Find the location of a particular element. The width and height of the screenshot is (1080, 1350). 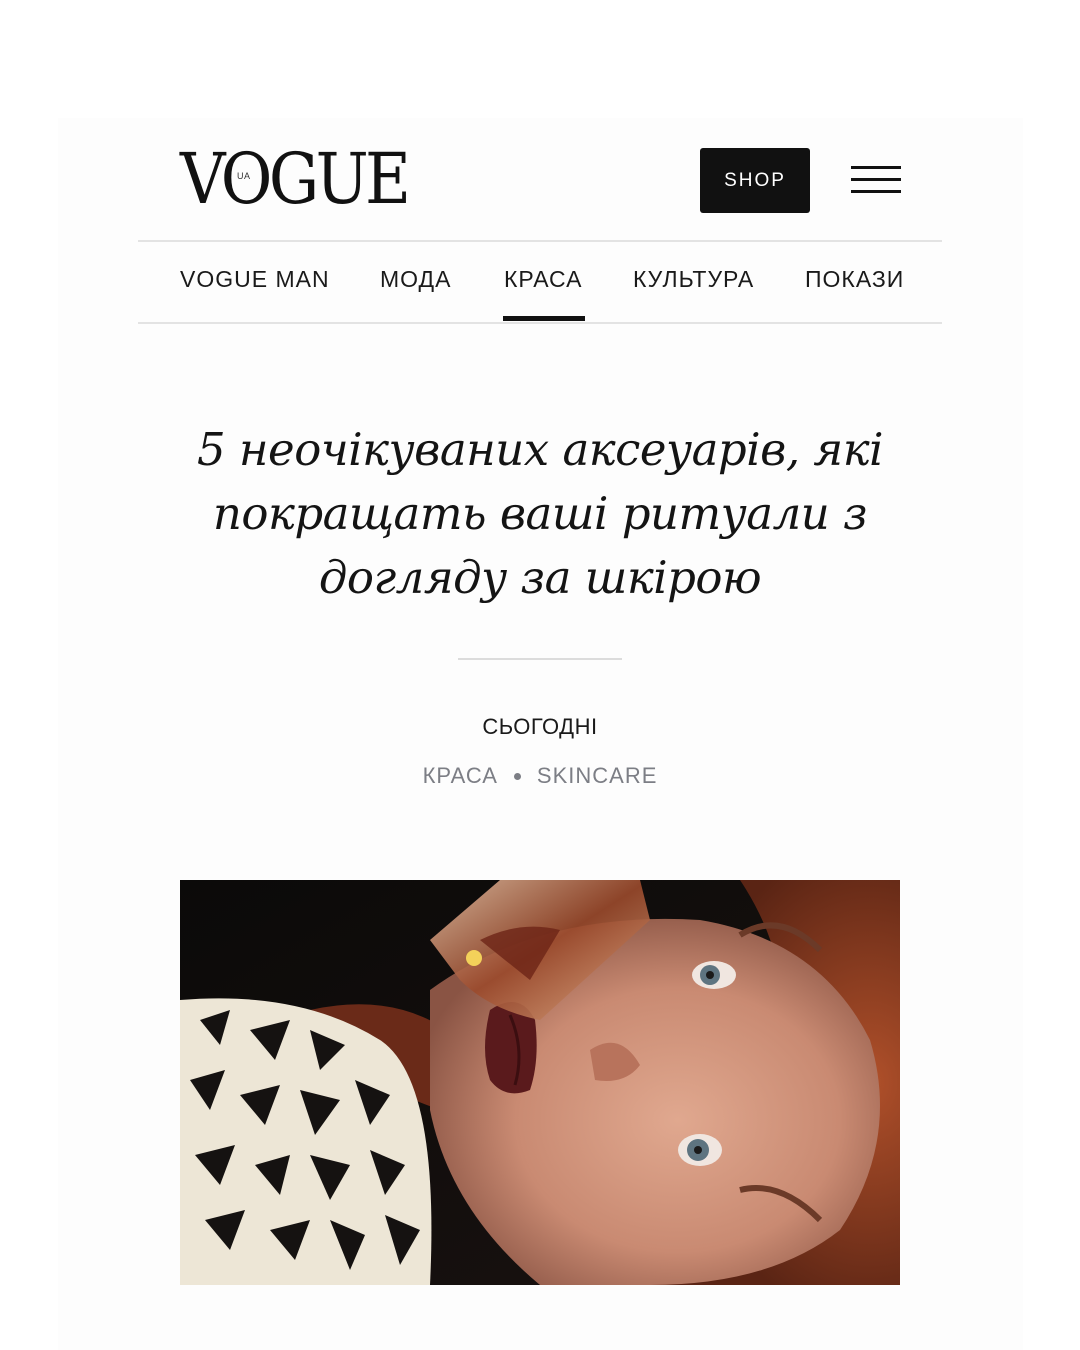

article-date: СЬОГОДНІ is located at coordinates (540, 726).